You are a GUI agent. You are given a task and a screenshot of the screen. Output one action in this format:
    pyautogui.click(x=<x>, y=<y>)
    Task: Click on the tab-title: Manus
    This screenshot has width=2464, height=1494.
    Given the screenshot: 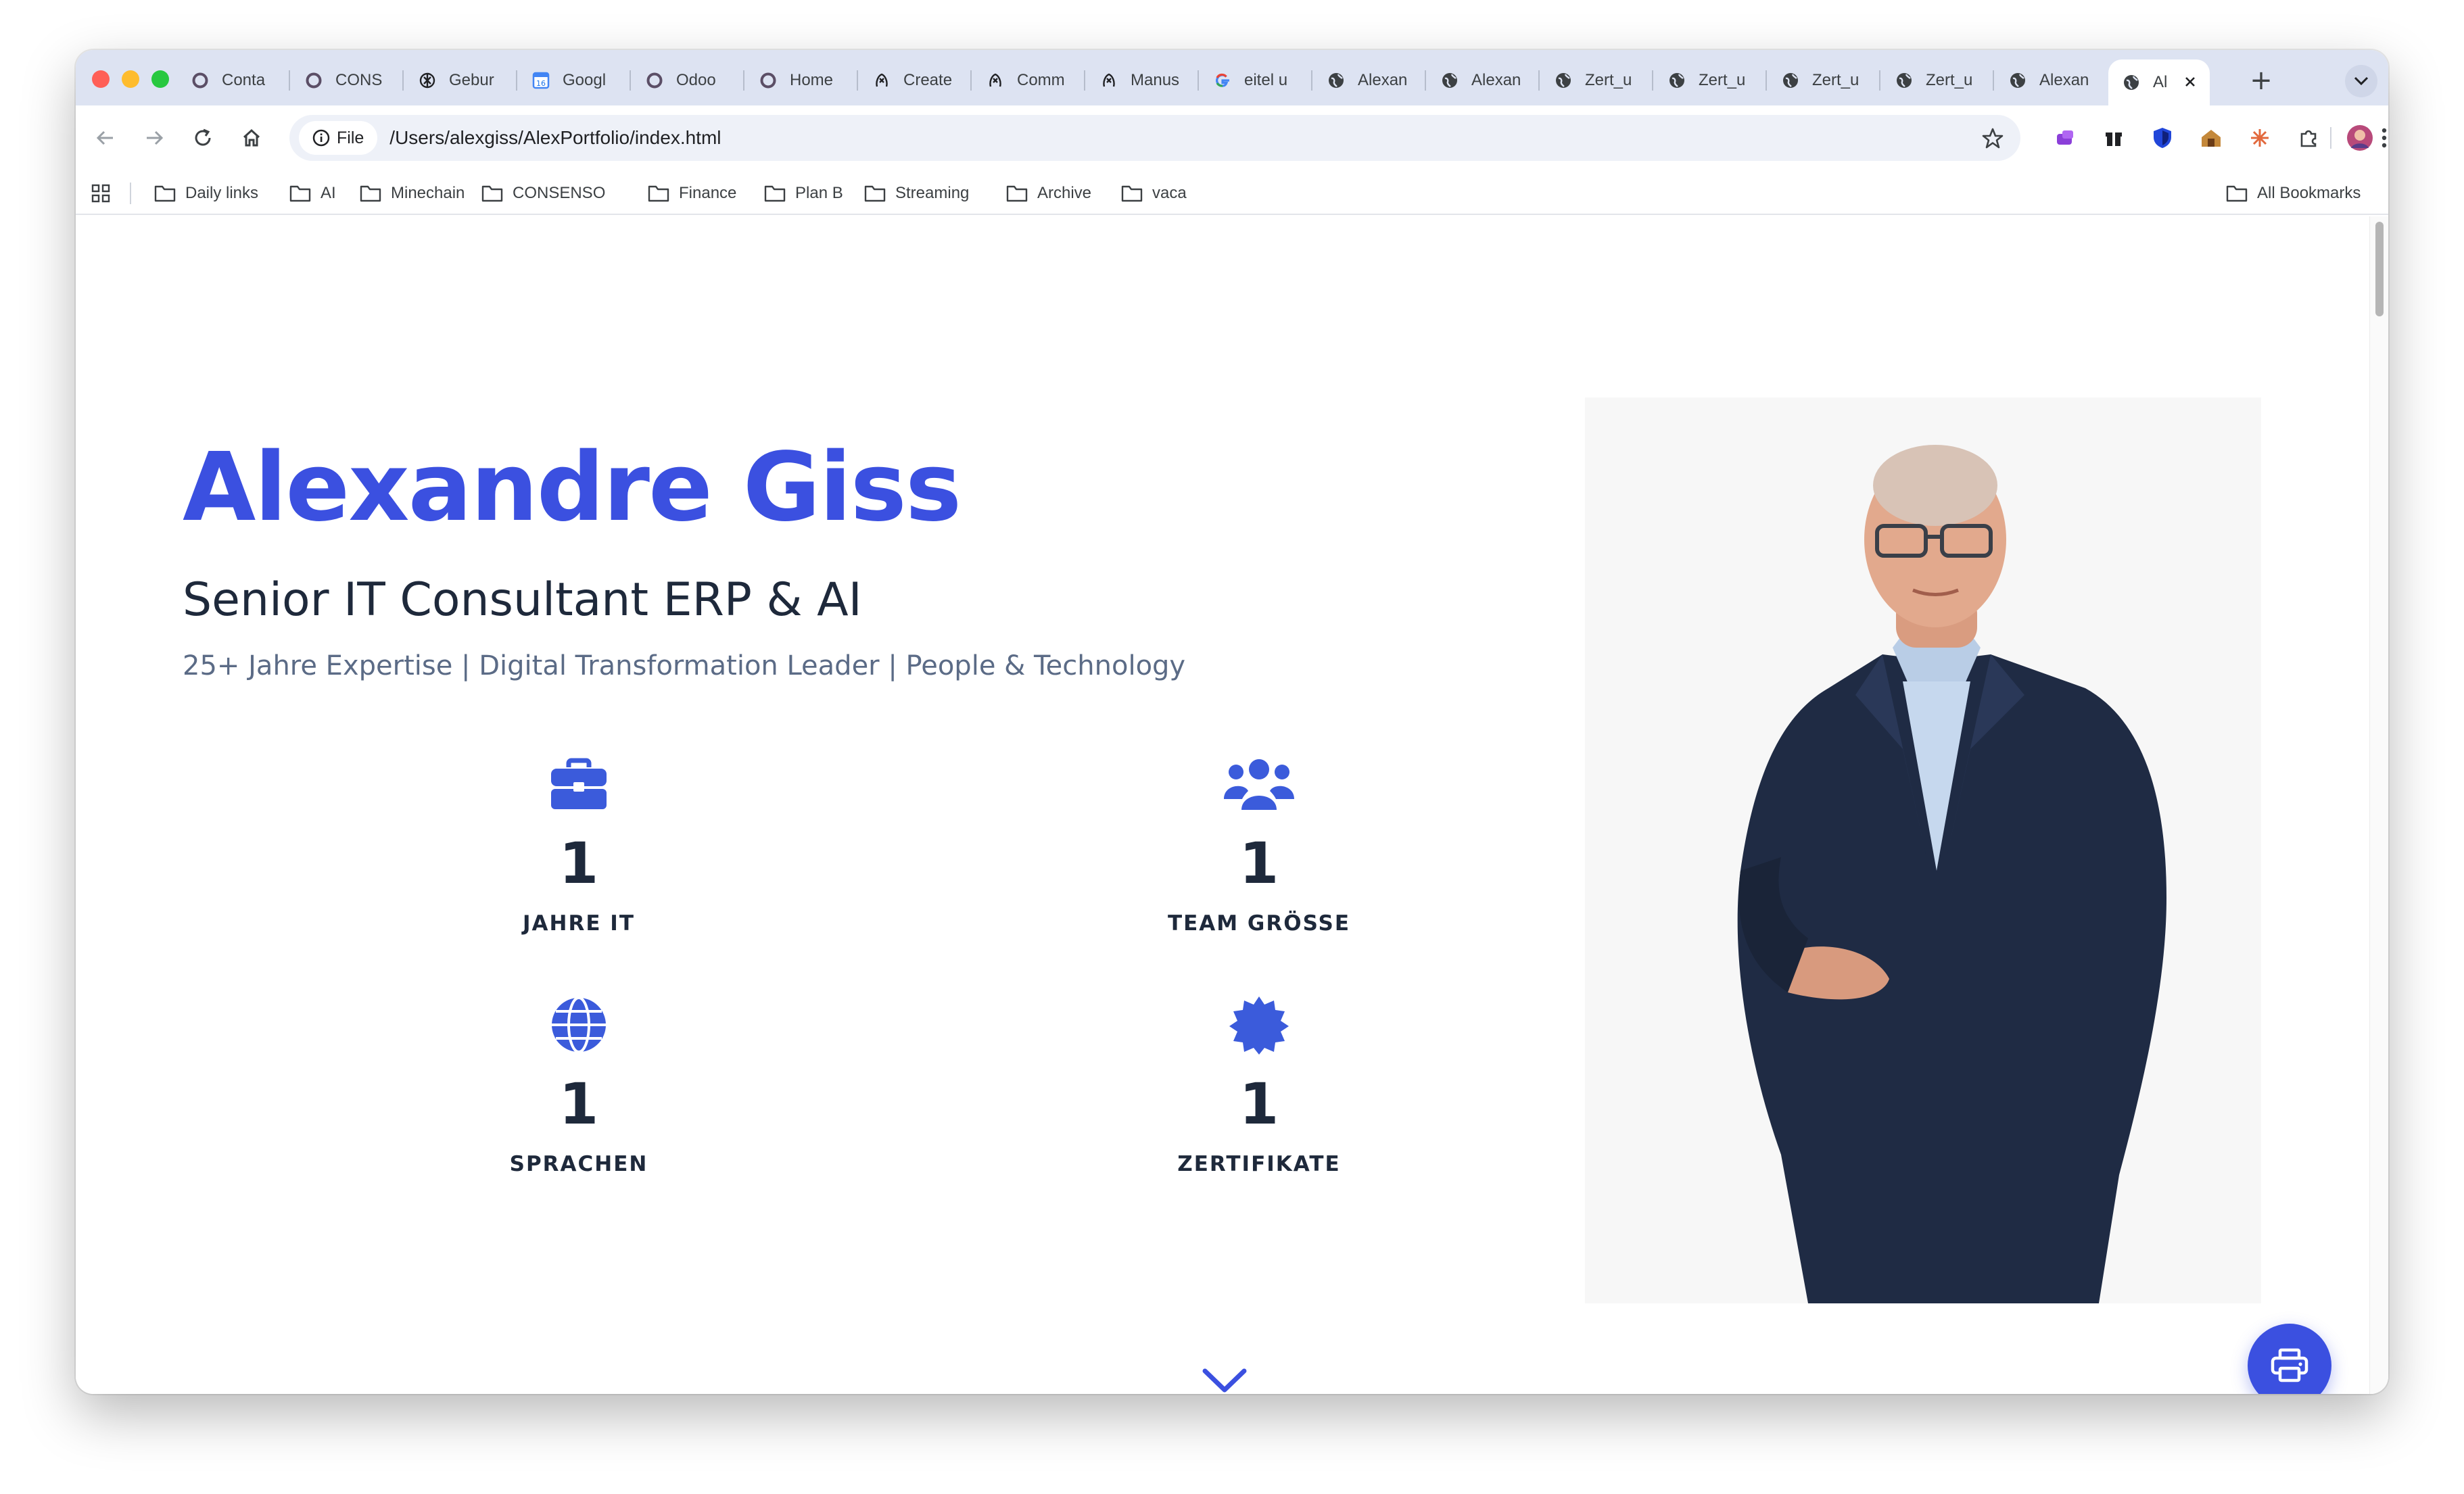 What is the action you would take?
    pyautogui.click(x=1155, y=80)
    